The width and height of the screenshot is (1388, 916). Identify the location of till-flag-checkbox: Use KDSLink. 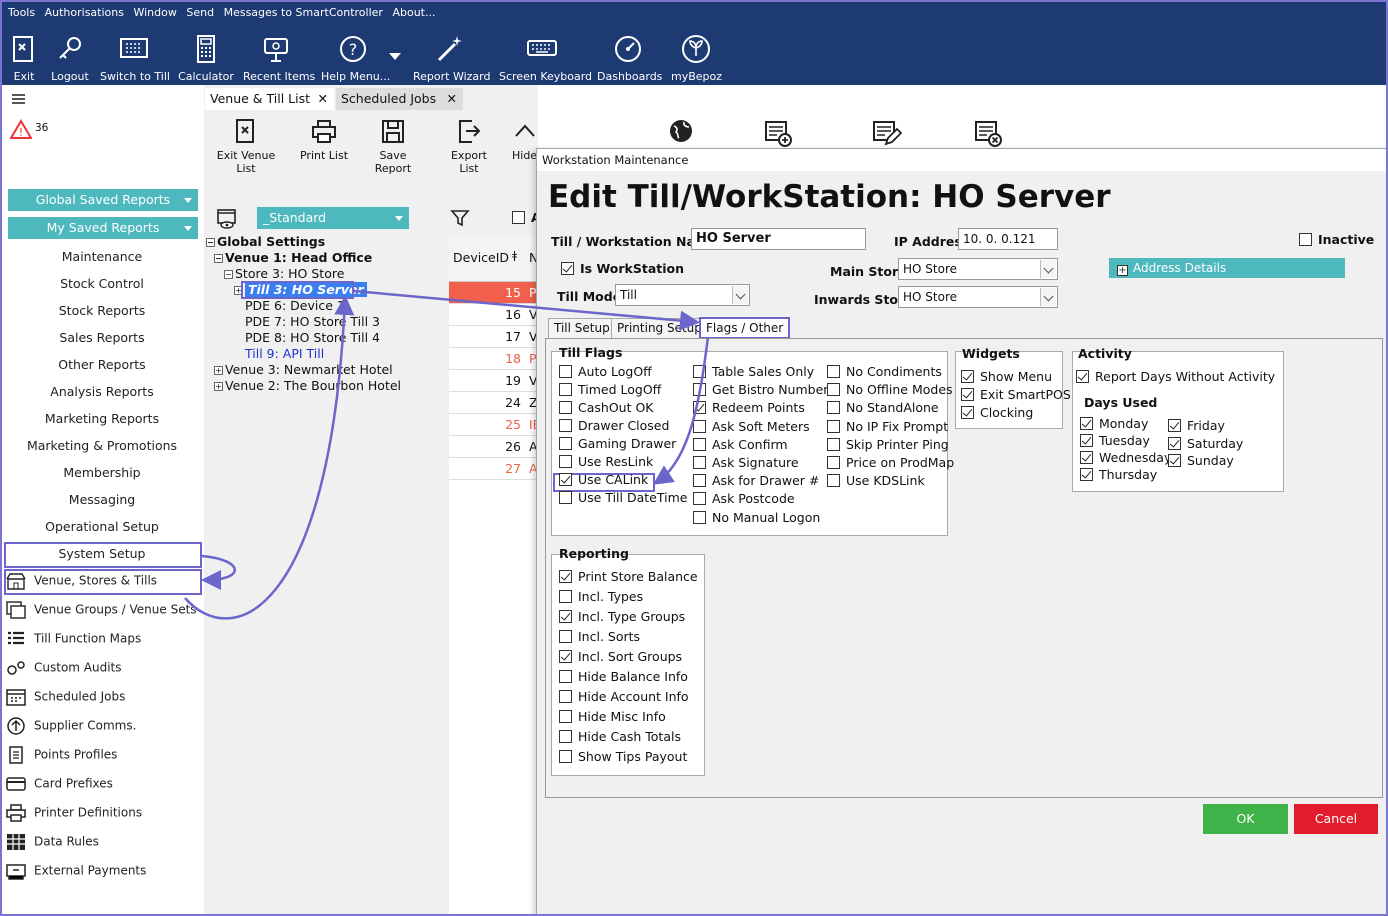
(876, 481).